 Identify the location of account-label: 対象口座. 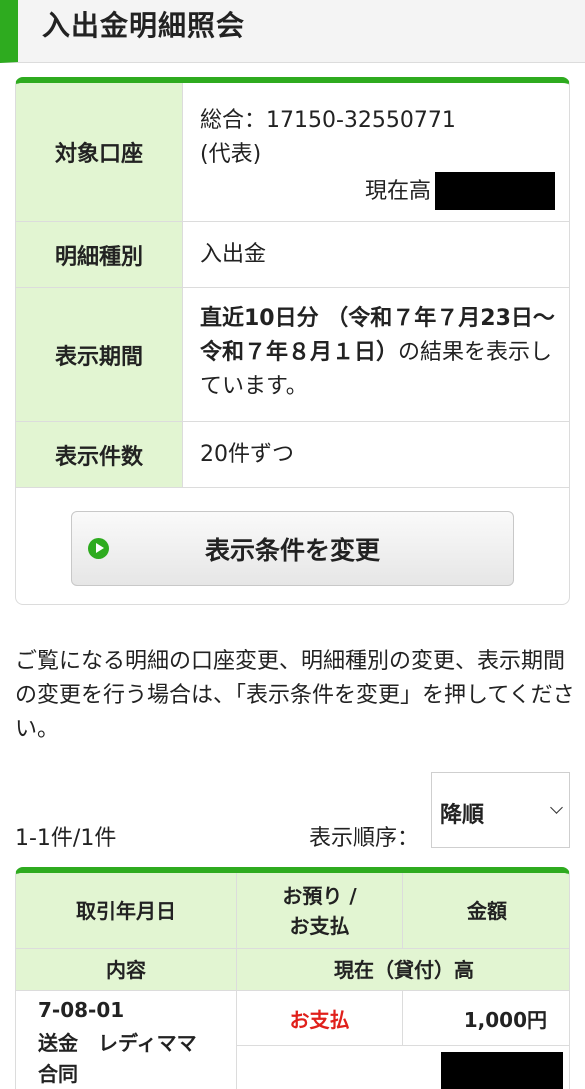
(99, 152).